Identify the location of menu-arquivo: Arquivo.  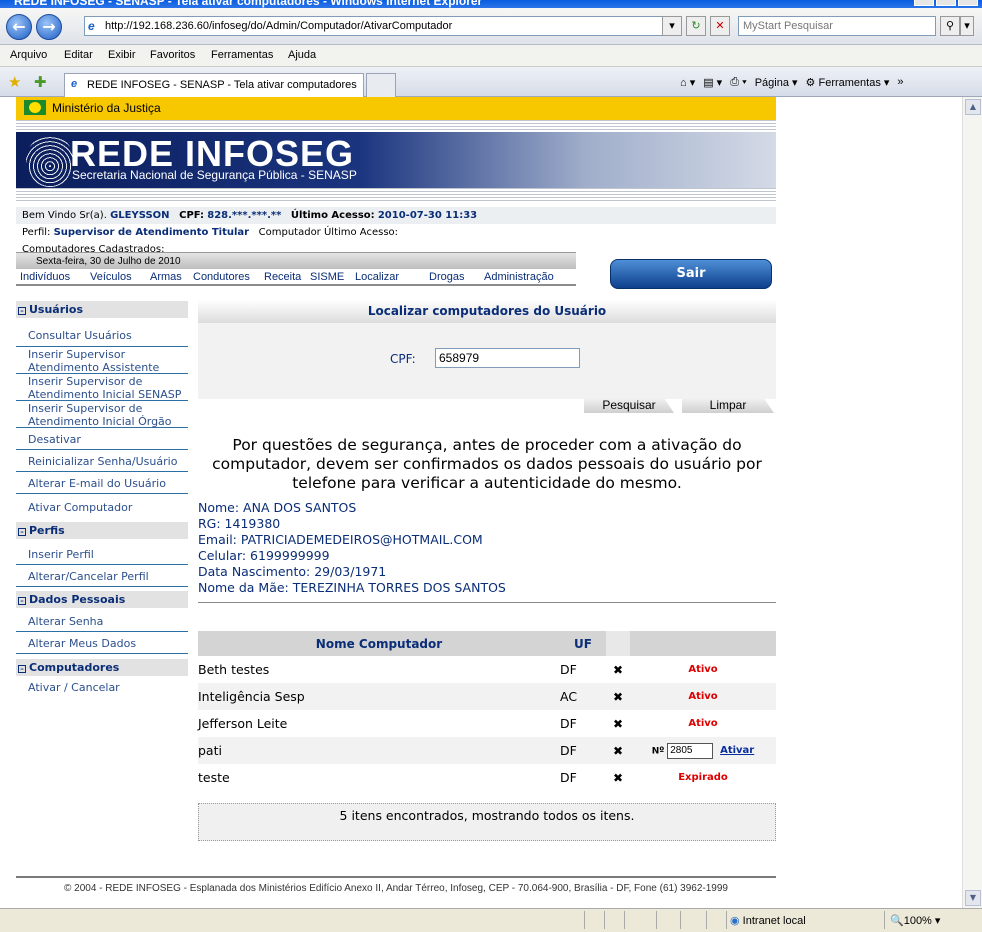
(28, 55).